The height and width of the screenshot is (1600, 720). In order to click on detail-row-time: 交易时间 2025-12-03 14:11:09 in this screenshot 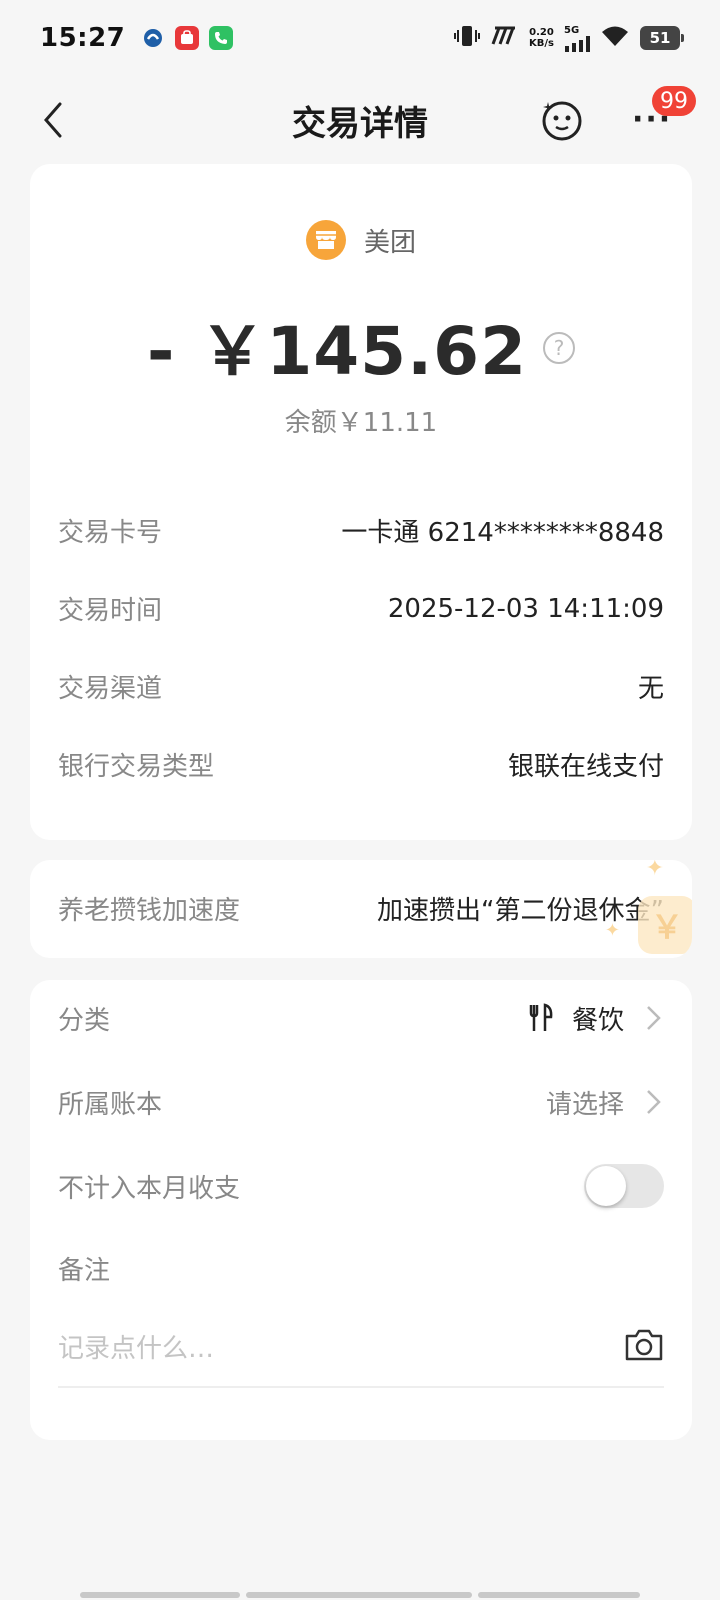, I will do `click(361, 608)`.